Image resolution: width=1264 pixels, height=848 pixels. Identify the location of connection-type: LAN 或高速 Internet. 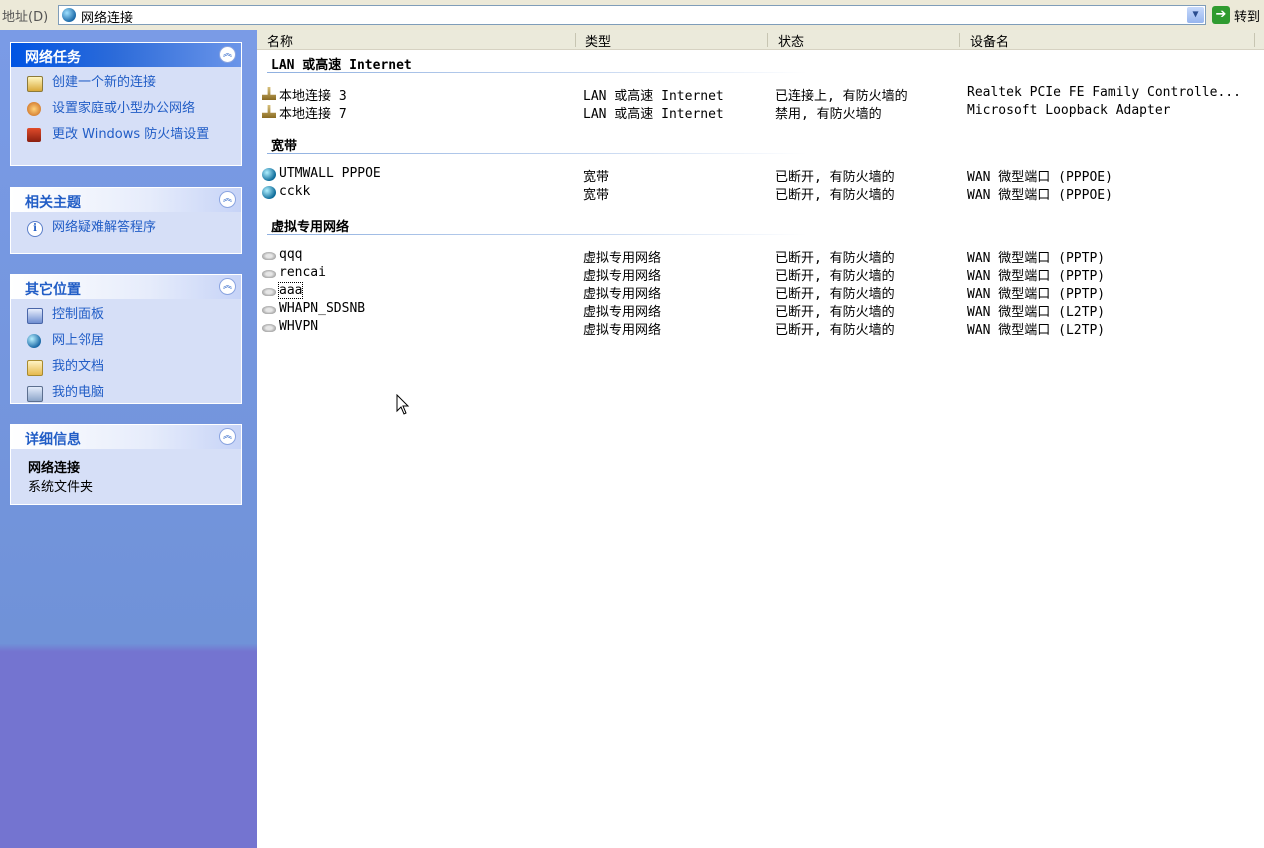
(653, 114).